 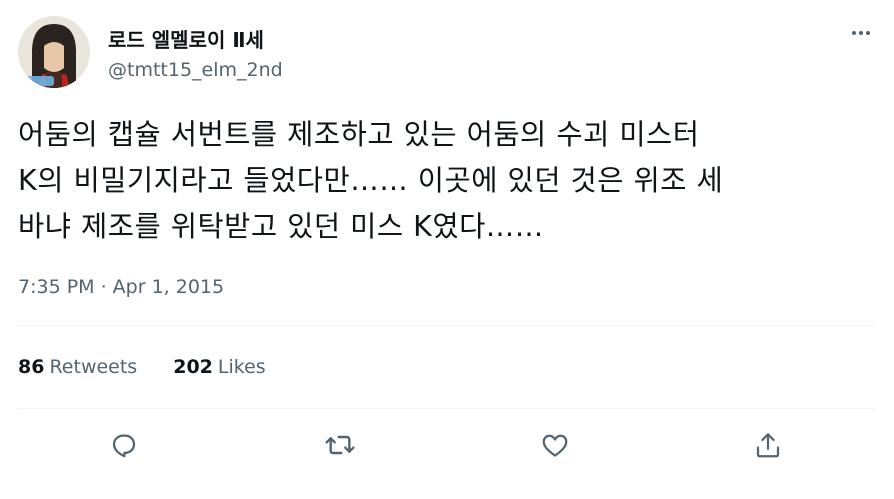 What do you see at coordinates (31, 367) in the screenshot?
I see `retweets-count: 86` at bounding box center [31, 367].